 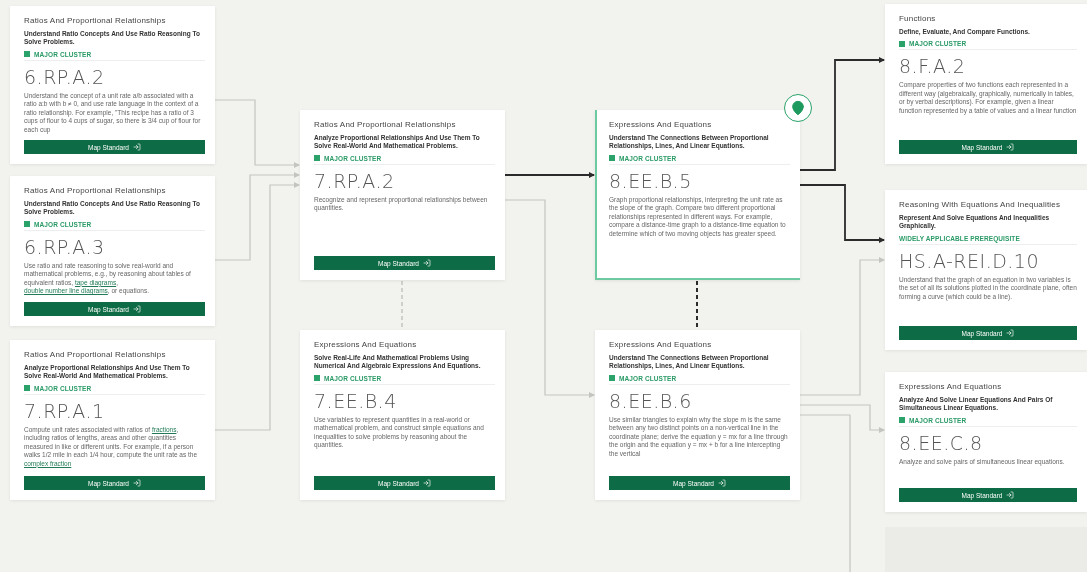 I want to click on category-title: Functions, so click(x=918, y=18).